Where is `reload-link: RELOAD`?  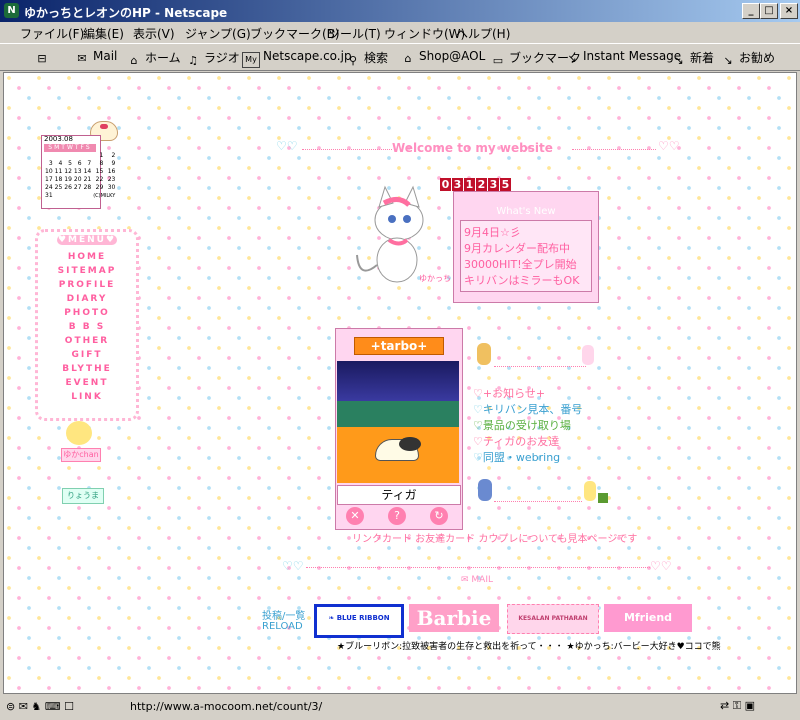
reload-link: RELOAD is located at coordinates (282, 626).